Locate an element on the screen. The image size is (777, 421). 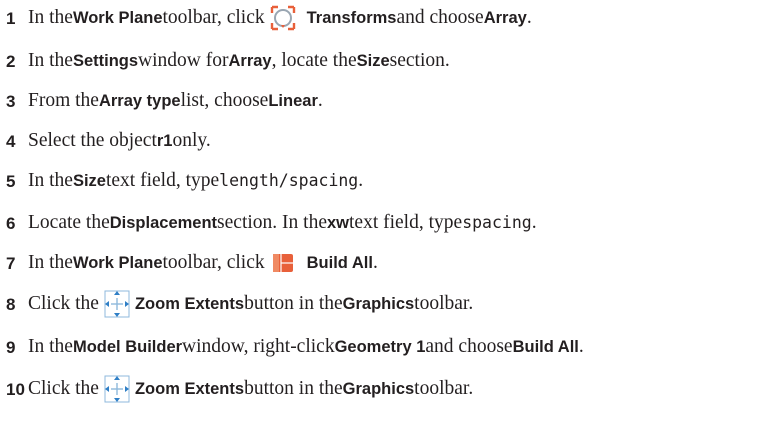
step-number: 8 is located at coordinates (11, 304).